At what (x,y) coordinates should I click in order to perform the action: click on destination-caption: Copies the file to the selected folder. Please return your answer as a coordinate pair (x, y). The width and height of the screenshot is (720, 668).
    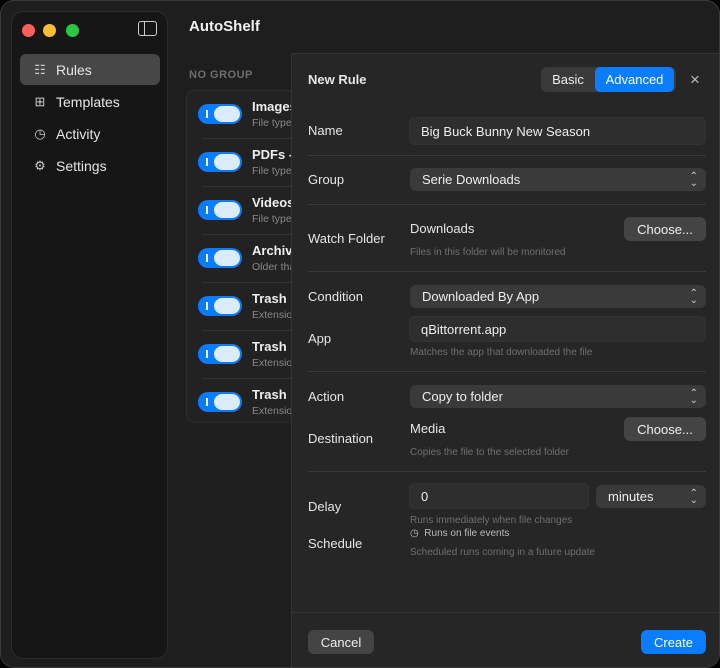
    Looking at the image, I should click on (489, 452).